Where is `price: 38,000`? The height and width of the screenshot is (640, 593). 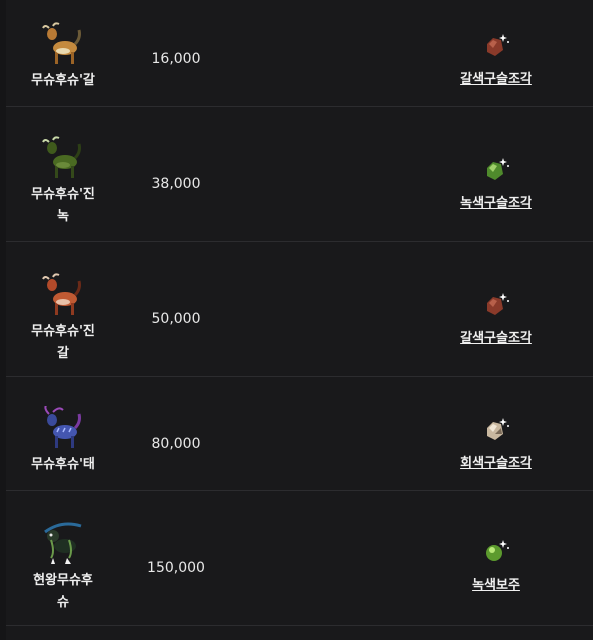 price: 38,000 is located at coordinates (176, 184).